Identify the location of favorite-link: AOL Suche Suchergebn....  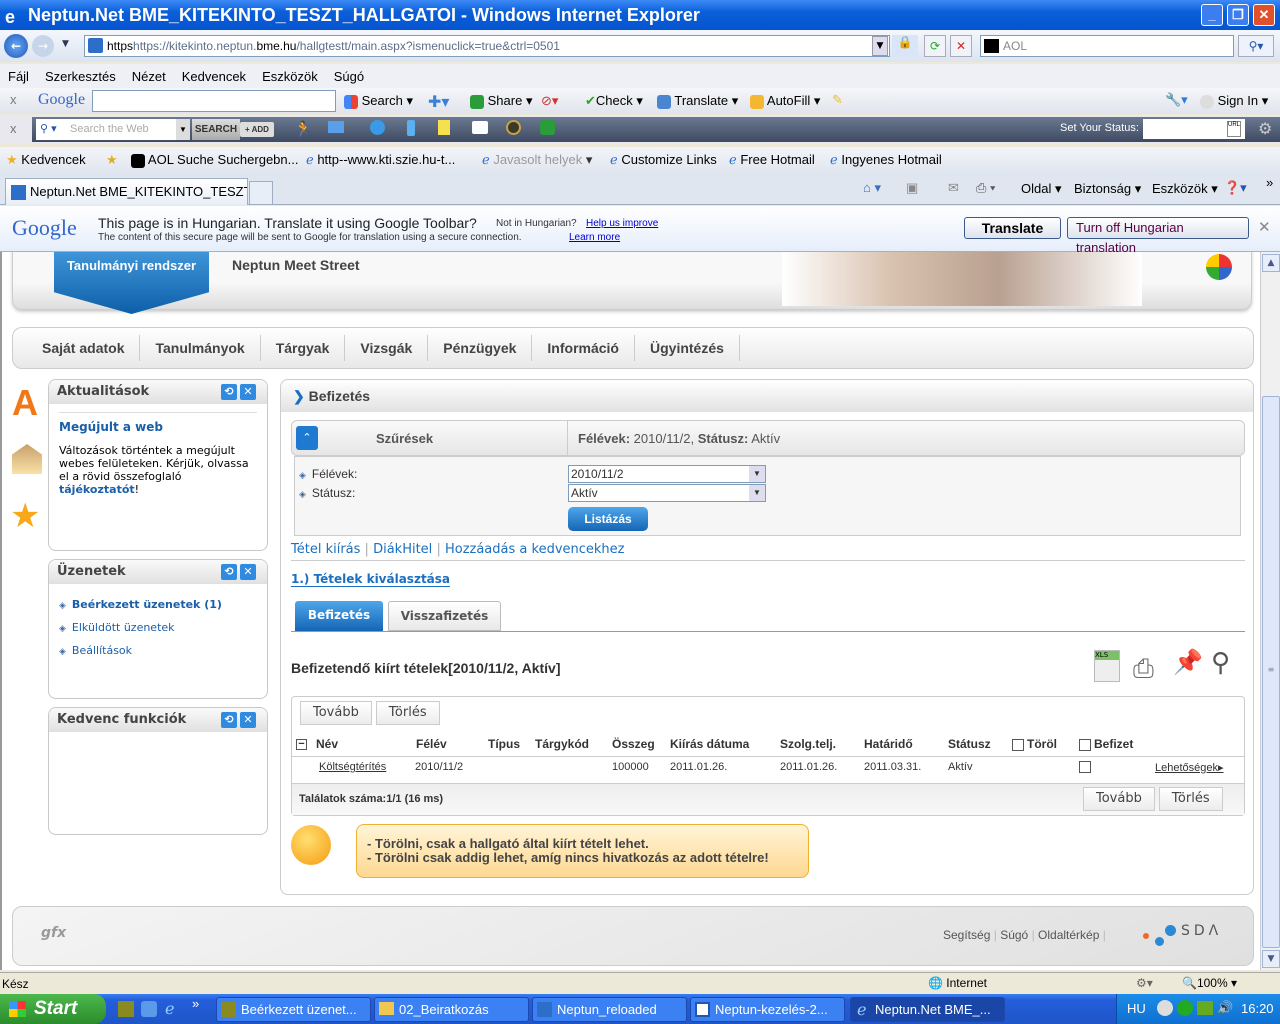
(214, 160).